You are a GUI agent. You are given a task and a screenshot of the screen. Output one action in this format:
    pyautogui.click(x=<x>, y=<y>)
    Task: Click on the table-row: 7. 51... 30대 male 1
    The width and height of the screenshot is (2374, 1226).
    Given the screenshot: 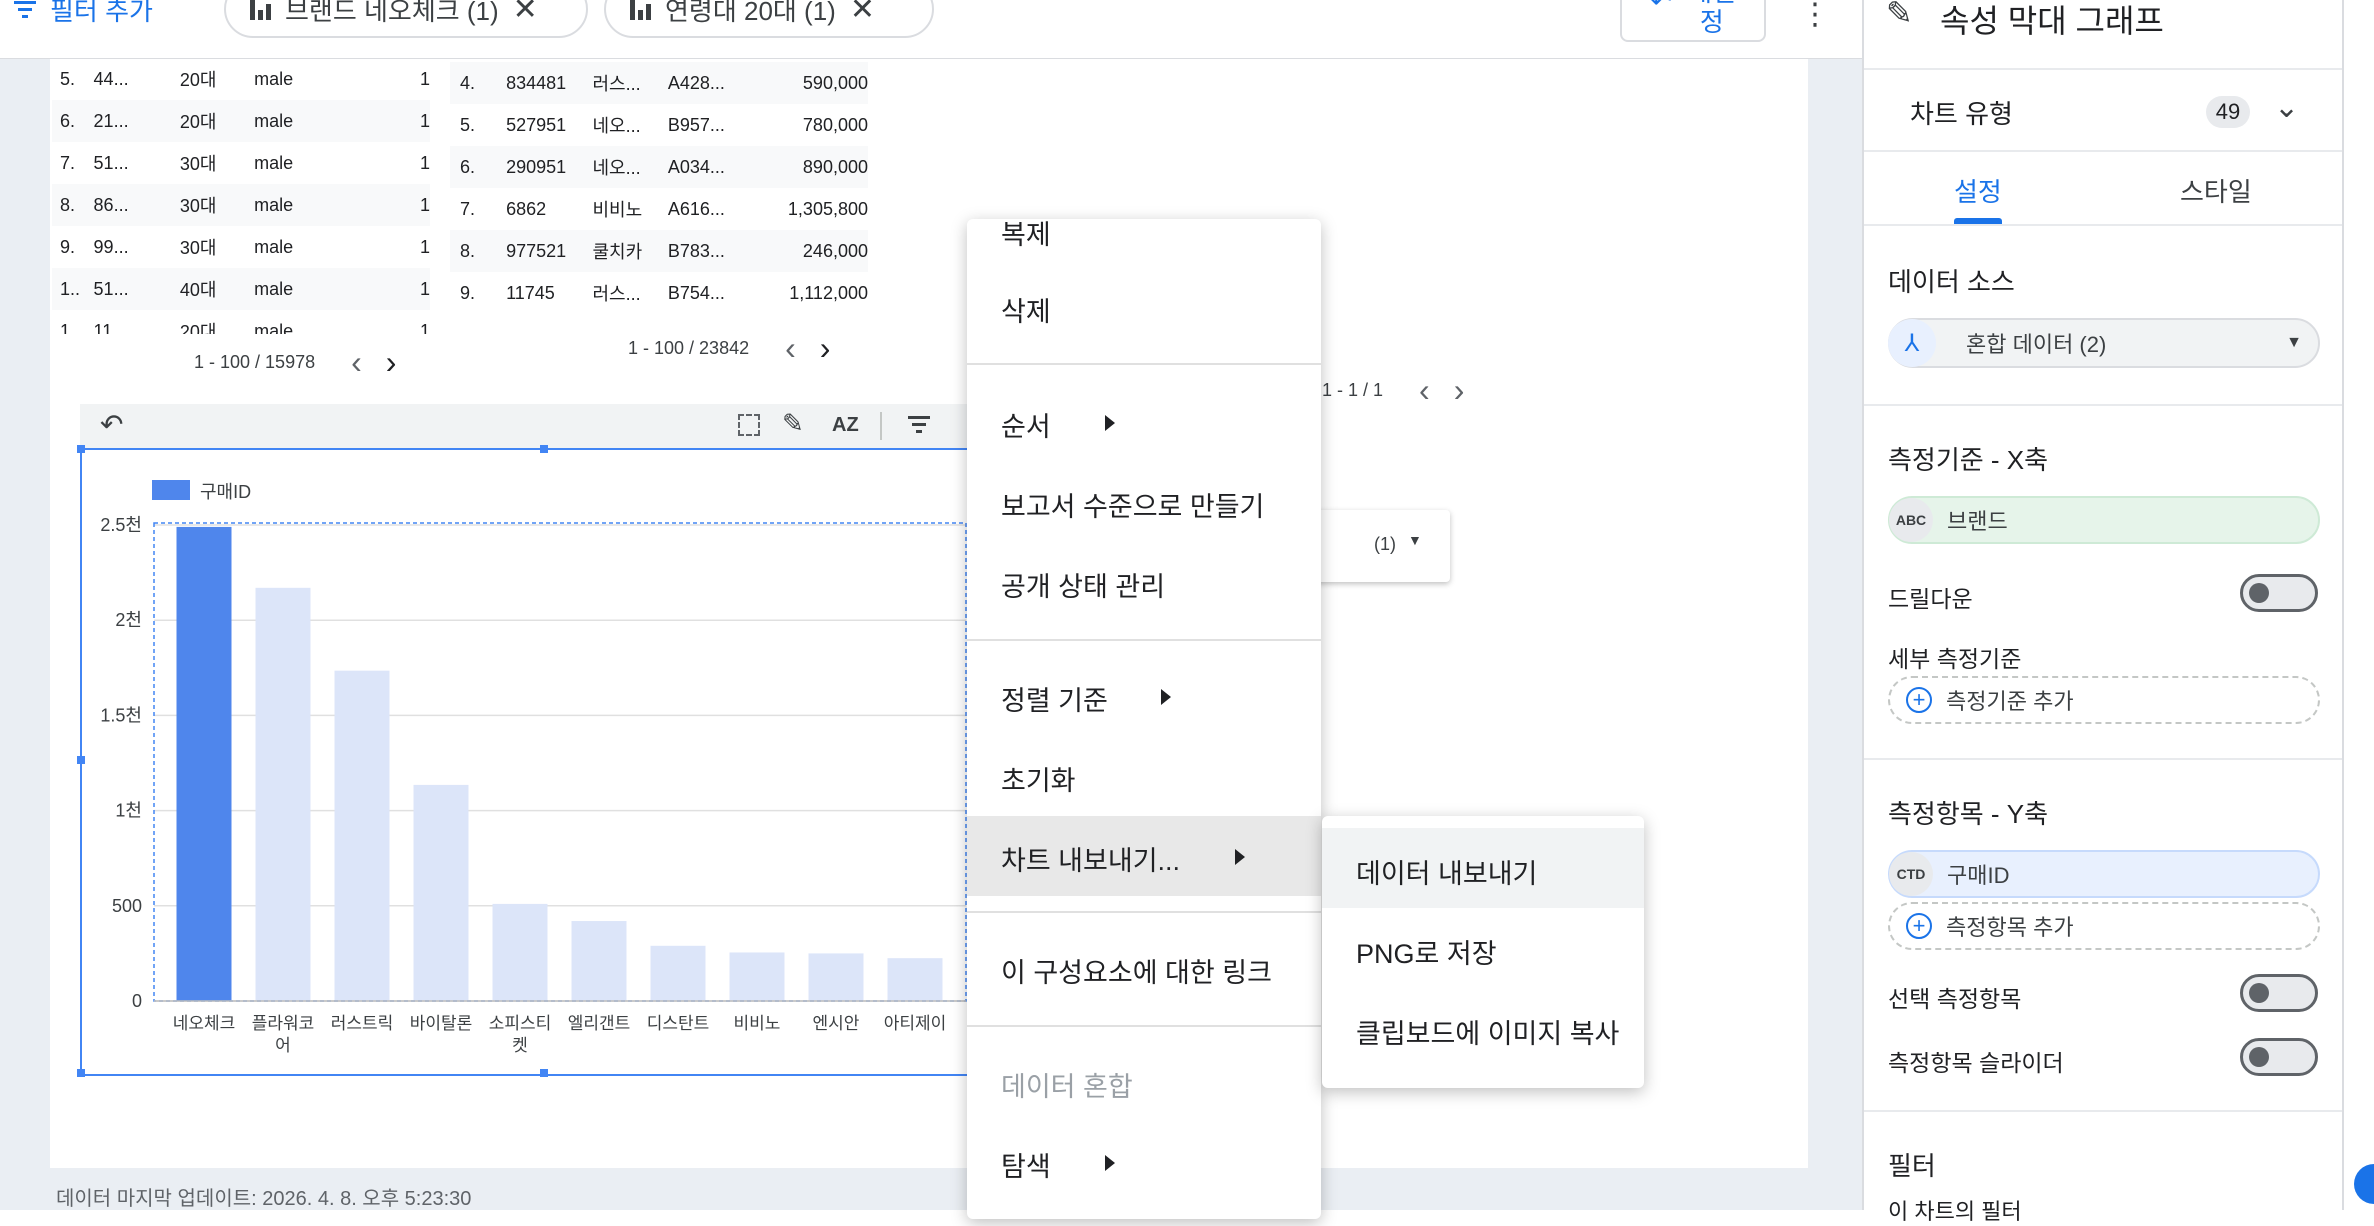 What is the action you would take?
    pyautogui.click(x=241, y=163)
    